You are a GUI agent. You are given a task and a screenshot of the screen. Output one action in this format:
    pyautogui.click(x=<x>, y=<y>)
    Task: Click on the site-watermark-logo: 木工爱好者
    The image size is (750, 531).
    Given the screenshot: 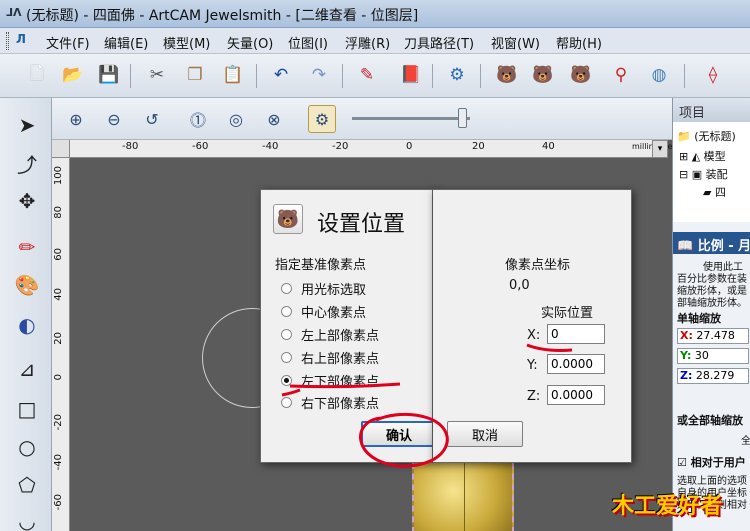 What is the action you would take?
    pyautogui.click(x=667, y=506)
    